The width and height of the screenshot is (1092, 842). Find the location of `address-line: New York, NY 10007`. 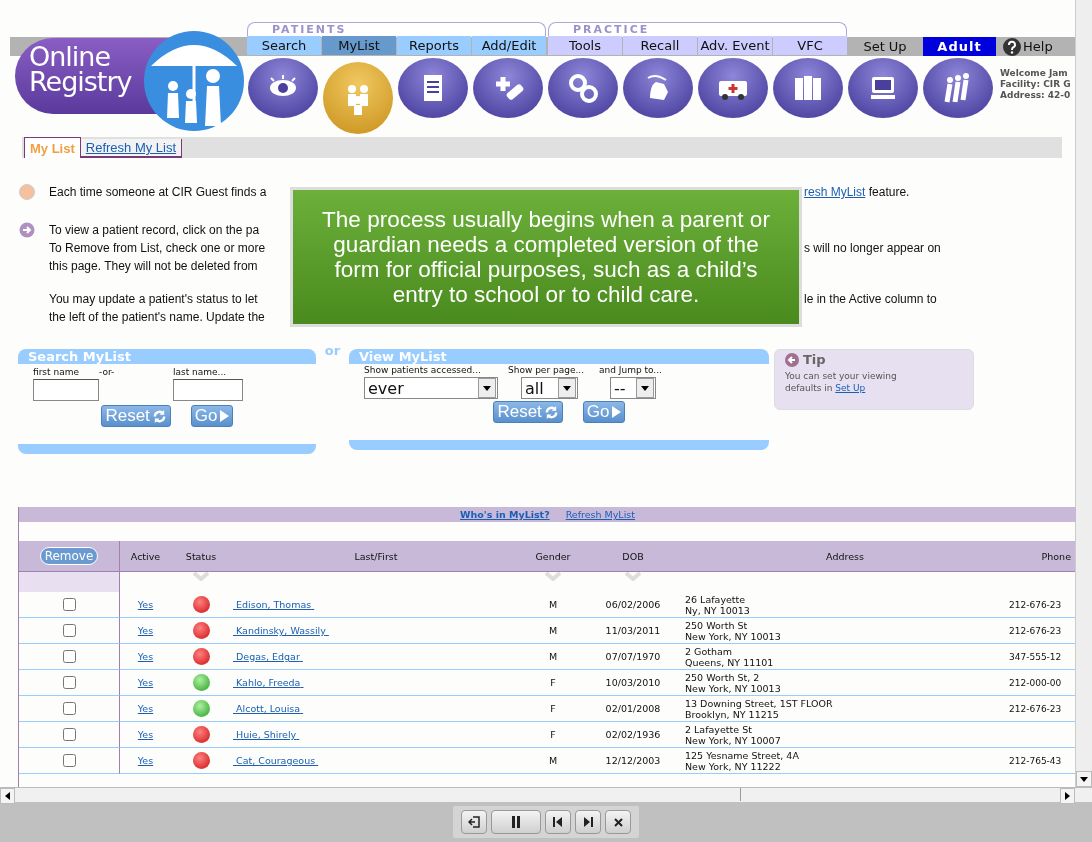

address-line: New York, NY 10007 is located at coordinates (733, 740).